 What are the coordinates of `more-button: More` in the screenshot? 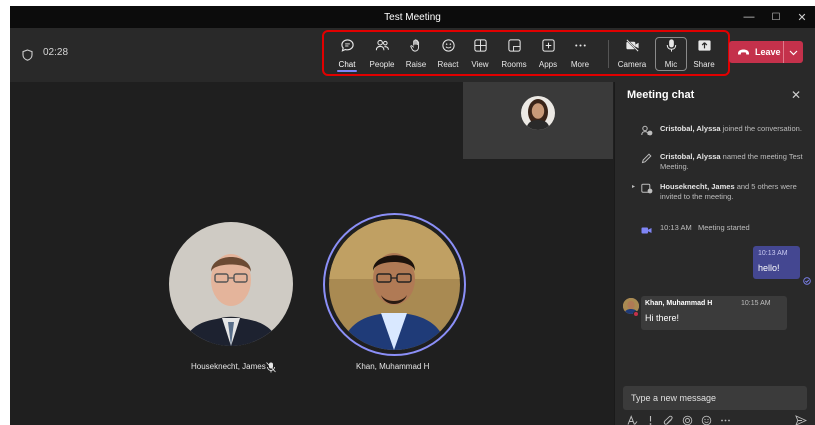 It's located at (580, 55).